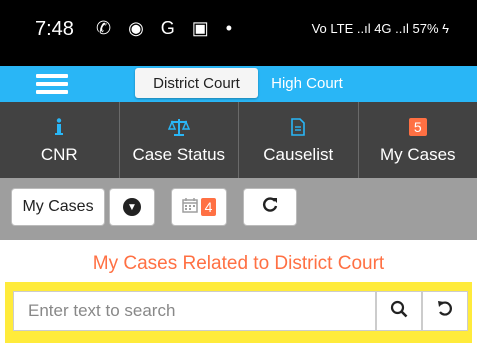 The height and width of the screenshot is (349, 477). Describe the element at coordinates (58, 207) in the screenshot. I see `my-cases-button: My Cases` at that location.